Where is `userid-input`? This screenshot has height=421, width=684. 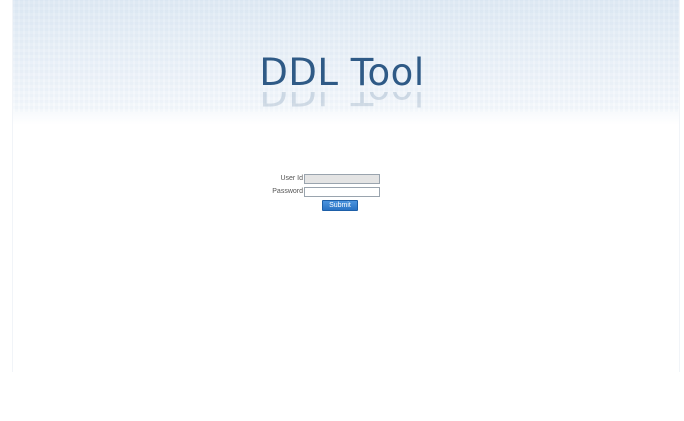
userid-input is located at coordinates (342, 179).